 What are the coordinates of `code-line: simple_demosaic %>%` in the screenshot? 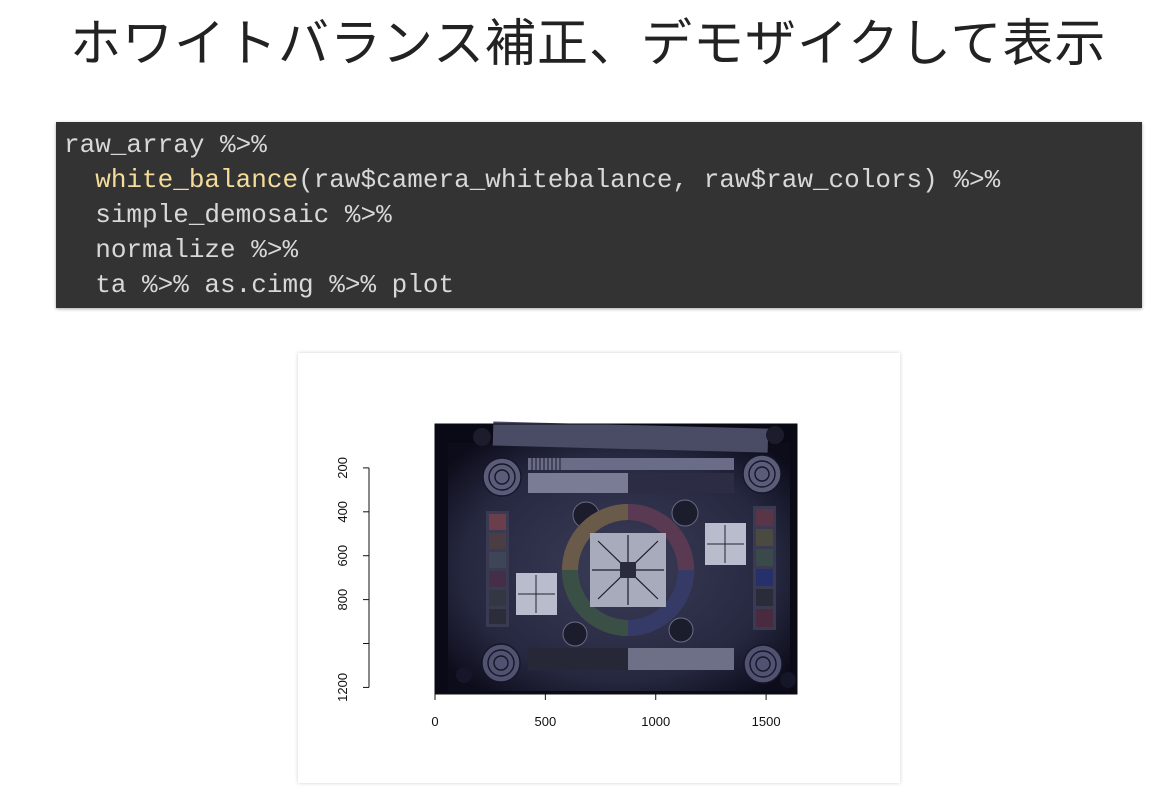 It's located at (603, 215).